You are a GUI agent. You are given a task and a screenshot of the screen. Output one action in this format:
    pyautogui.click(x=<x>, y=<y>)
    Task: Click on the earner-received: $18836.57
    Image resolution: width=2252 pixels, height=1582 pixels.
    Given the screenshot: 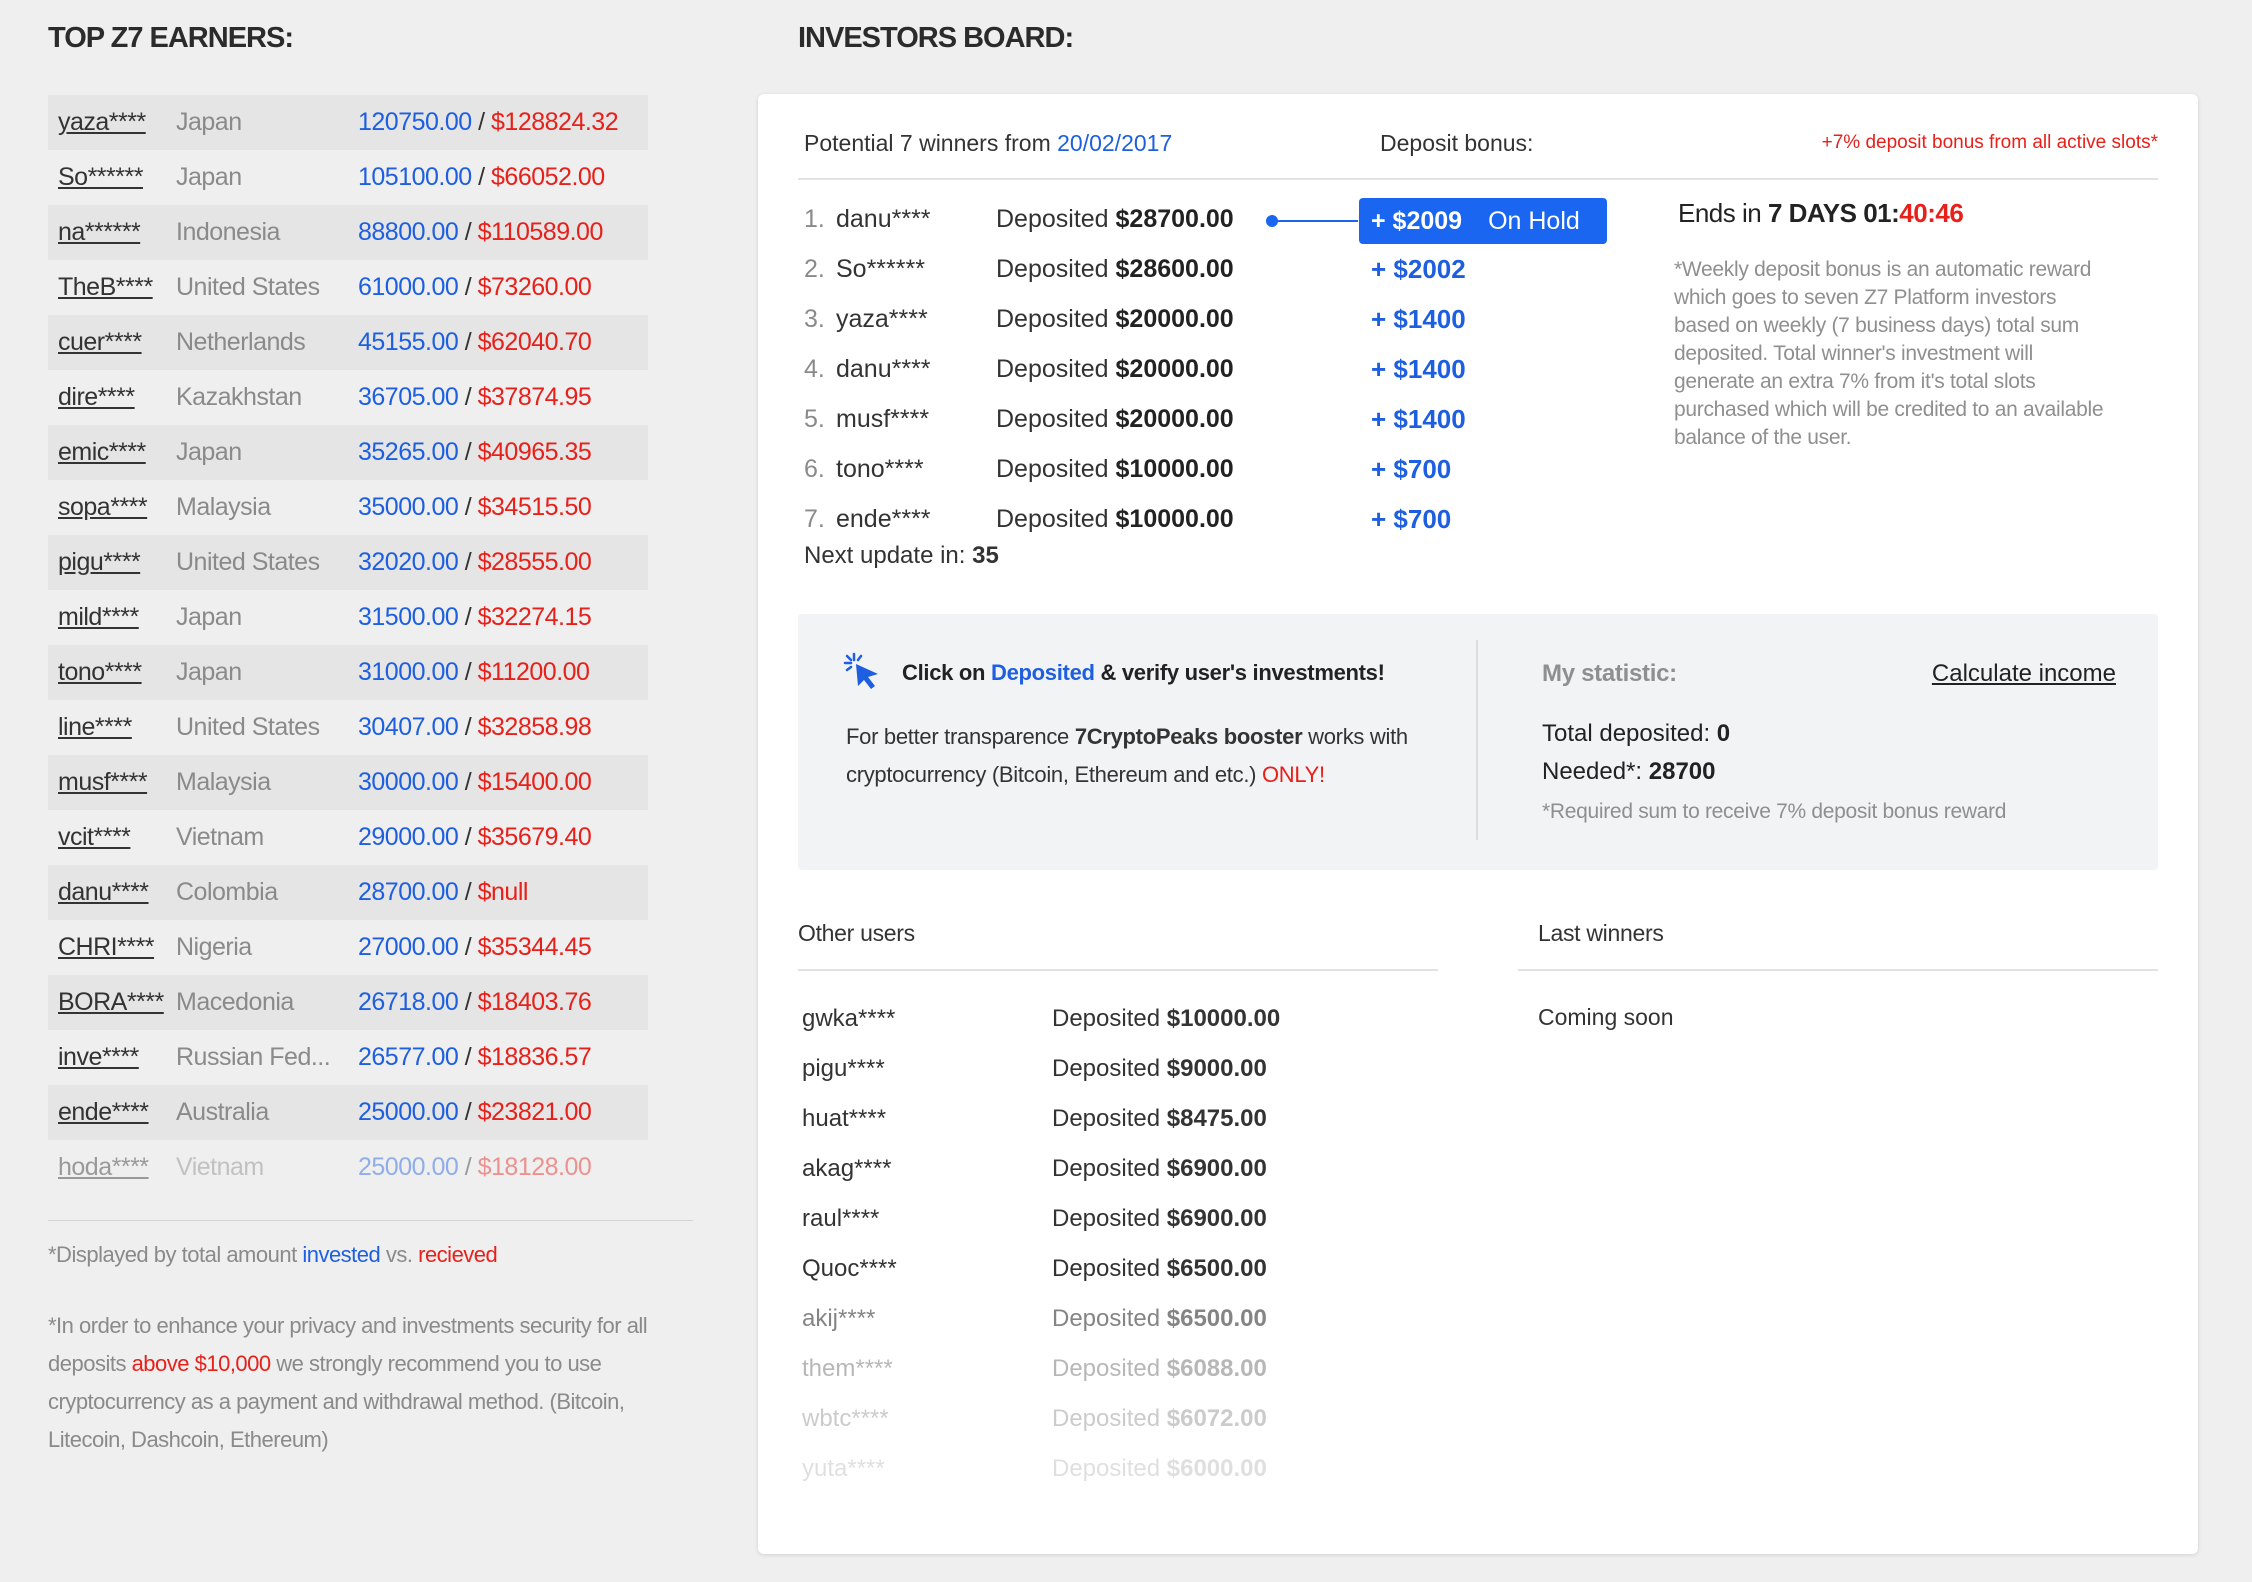 What is the action you would take?
    pyautogui.click(x=534, y=1057)
    